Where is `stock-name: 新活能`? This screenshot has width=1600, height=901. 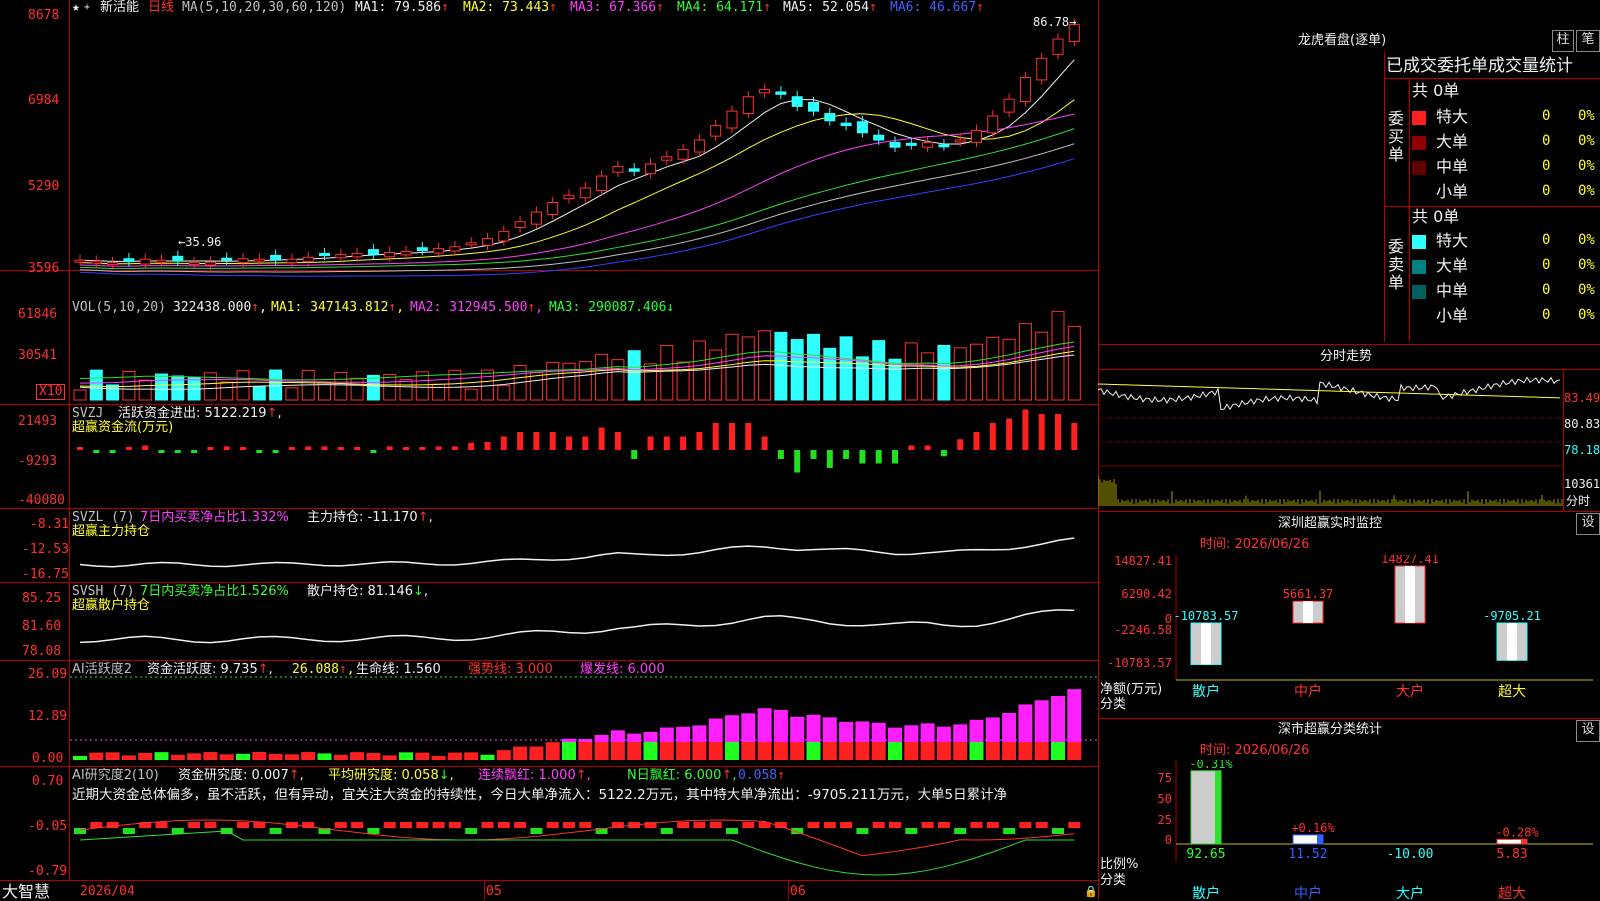 stock-name: 新活能 is located at coordinates (119, 8).